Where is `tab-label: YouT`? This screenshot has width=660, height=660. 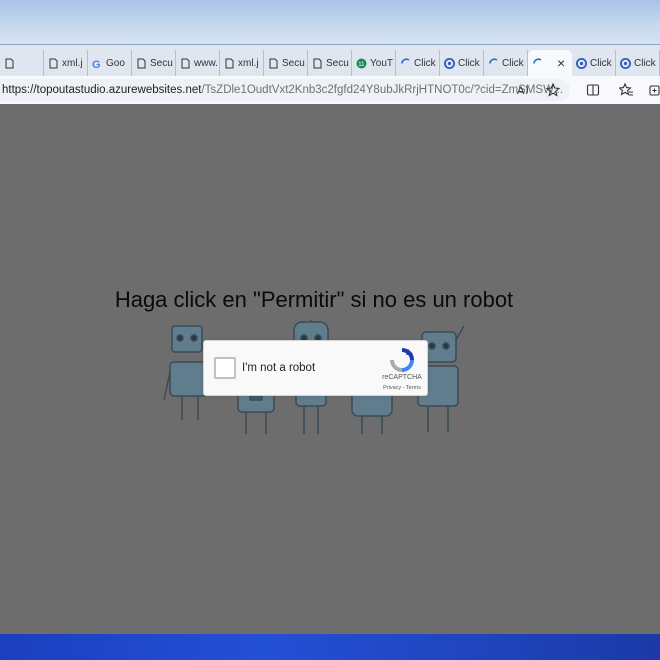
tab-label: YouT is located at coordinates (381, 63).